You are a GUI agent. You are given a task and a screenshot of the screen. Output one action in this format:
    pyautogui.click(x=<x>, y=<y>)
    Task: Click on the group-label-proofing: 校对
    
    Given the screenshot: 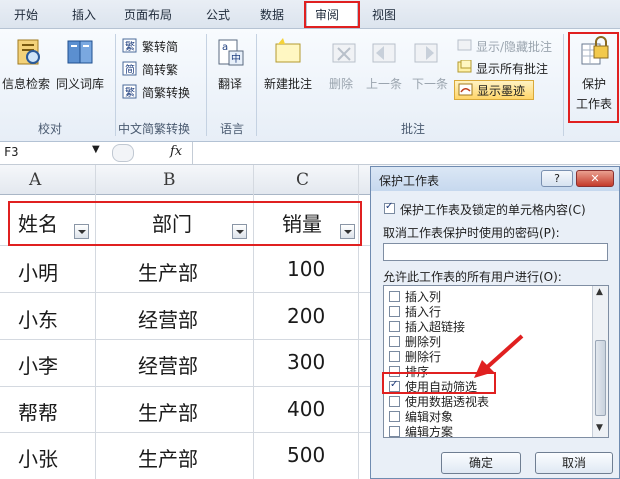 What is the action you would take?
    pyautogui.click(x=50, y=129)
    